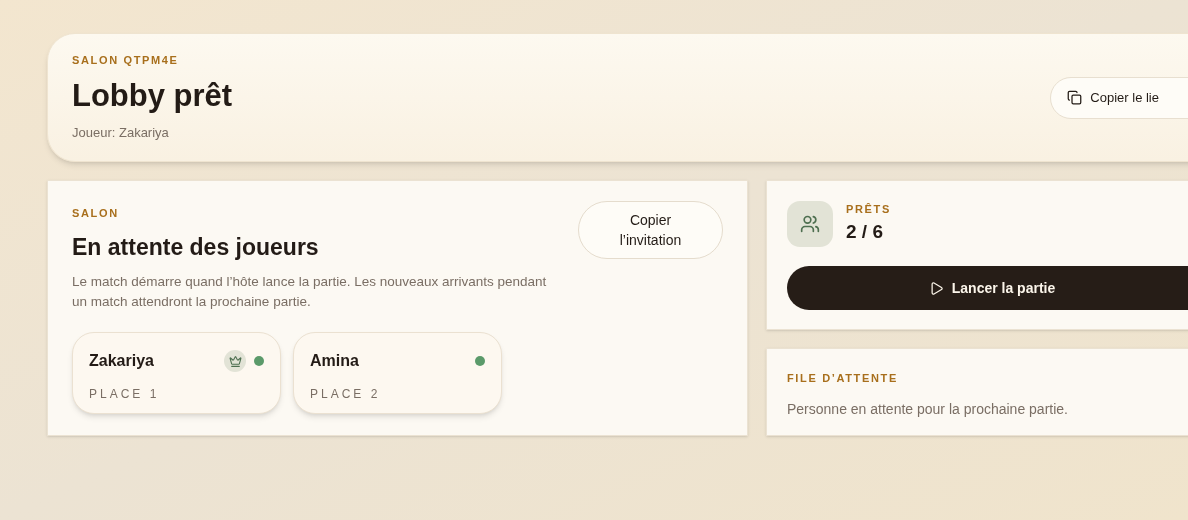 The width and height of the screenshot is (1188, 520). I want to click on queue-label: FILE D’ATTENTE, so click(843, 378).